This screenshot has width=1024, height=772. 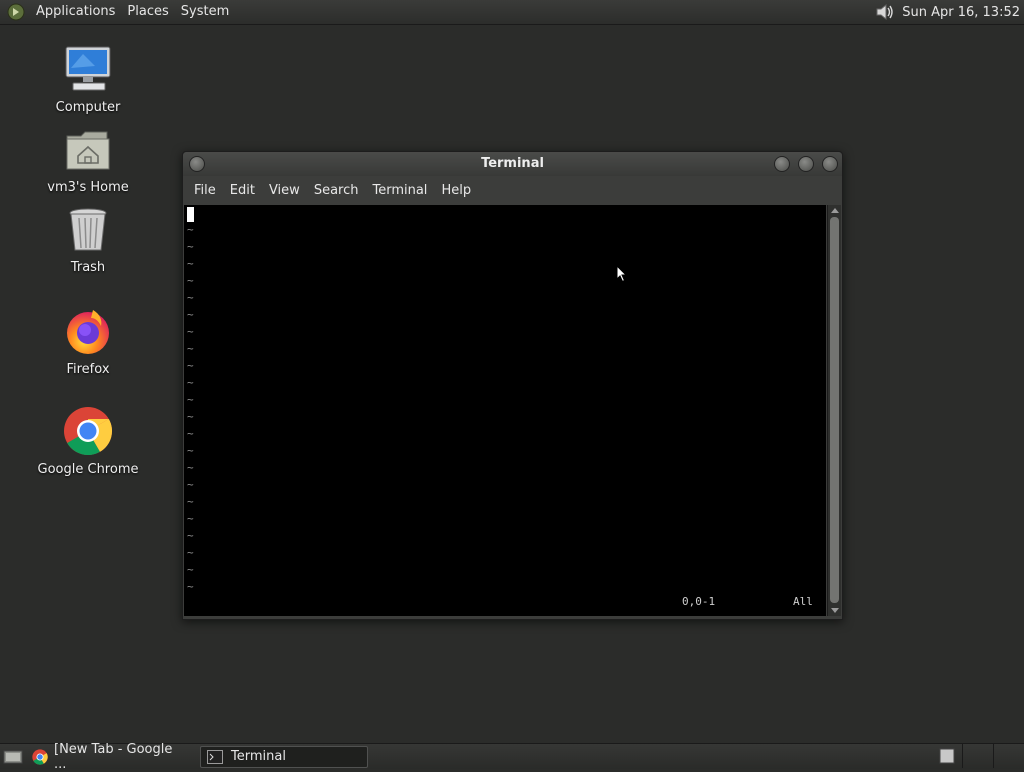 I want to click on desktop-icon-firefox: Firefox, so click(x=88, y=341).